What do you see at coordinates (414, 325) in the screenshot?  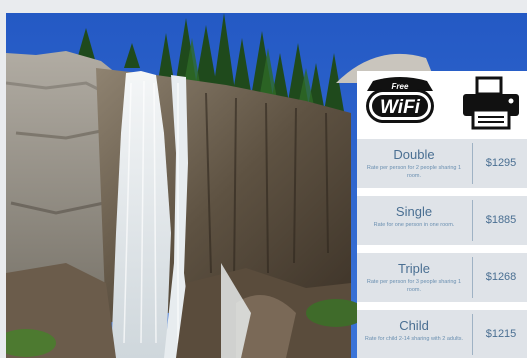 I see `rate-name: Child` at bounding box center [414, 325].